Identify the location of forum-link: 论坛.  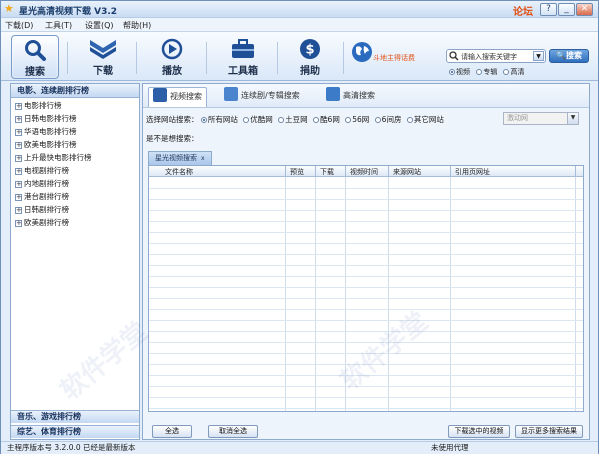
(523, 10).